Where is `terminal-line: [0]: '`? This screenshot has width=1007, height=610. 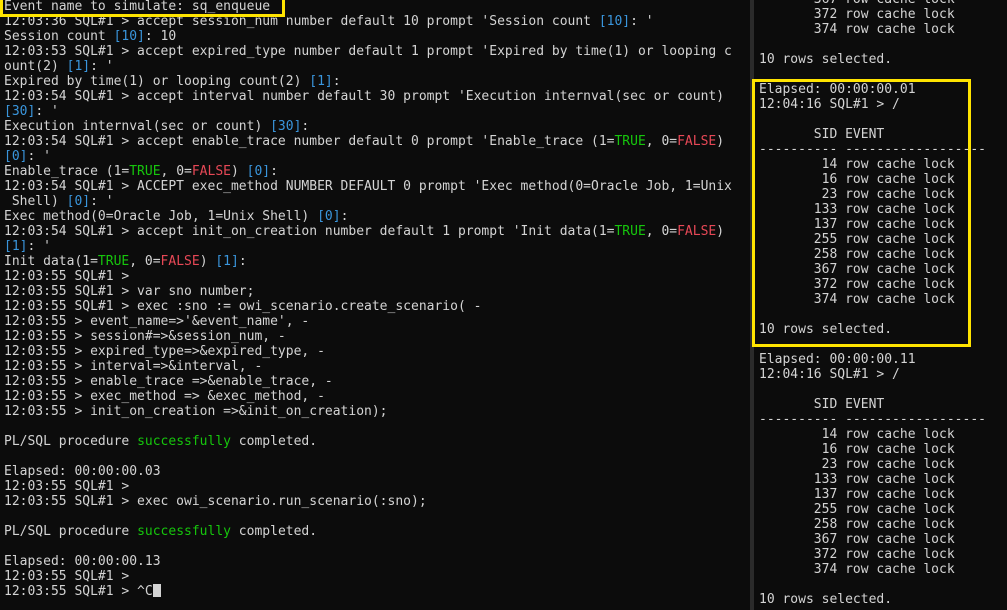
terminal-line: [0]: ' is located at coordinates (27, 156).